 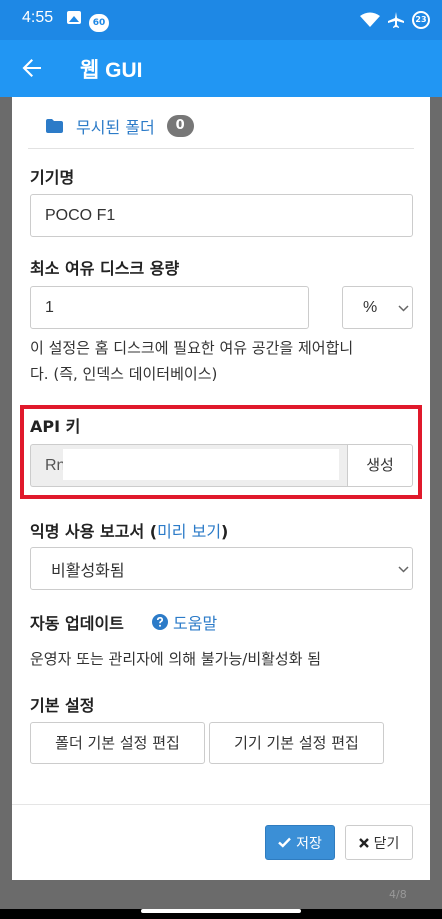 I want to click on min-disk-space-input: 1, so click(x=169, y=307).